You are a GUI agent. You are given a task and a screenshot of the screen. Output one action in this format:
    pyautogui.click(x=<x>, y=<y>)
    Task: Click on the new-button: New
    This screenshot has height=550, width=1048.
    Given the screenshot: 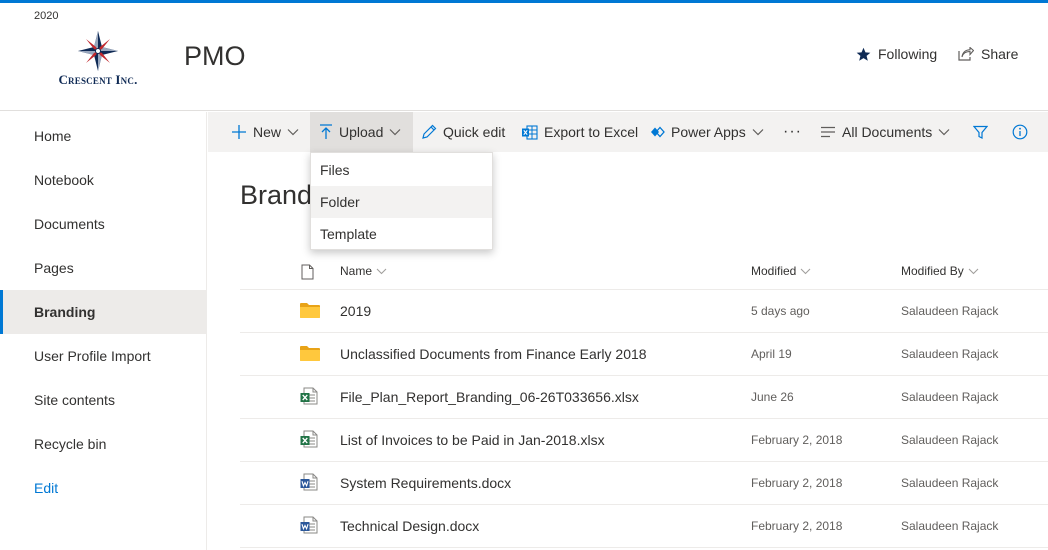 What is the action you would take?
    pyautogui.click(x=265, y=132)
    